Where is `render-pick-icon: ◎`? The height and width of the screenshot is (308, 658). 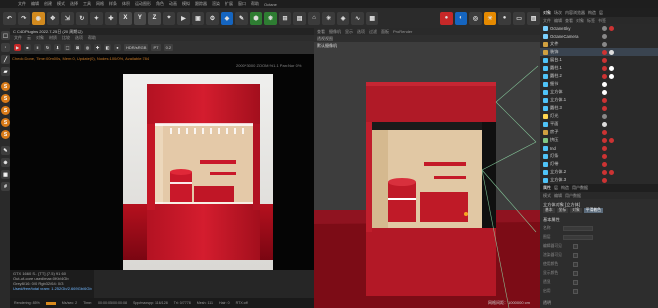
render-pick-icon: ◎ is located at coordinates (87, 47).